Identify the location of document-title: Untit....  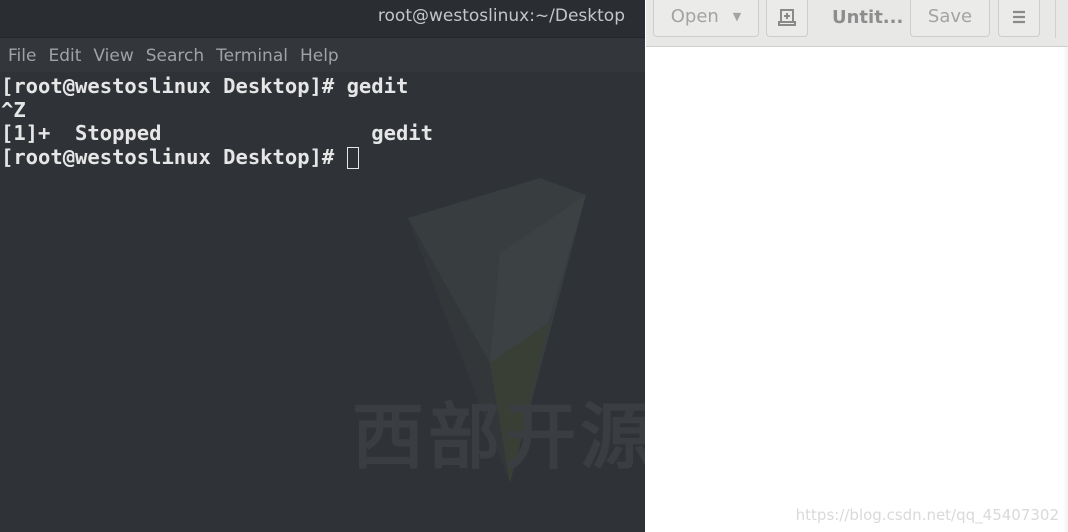
(868, 17).